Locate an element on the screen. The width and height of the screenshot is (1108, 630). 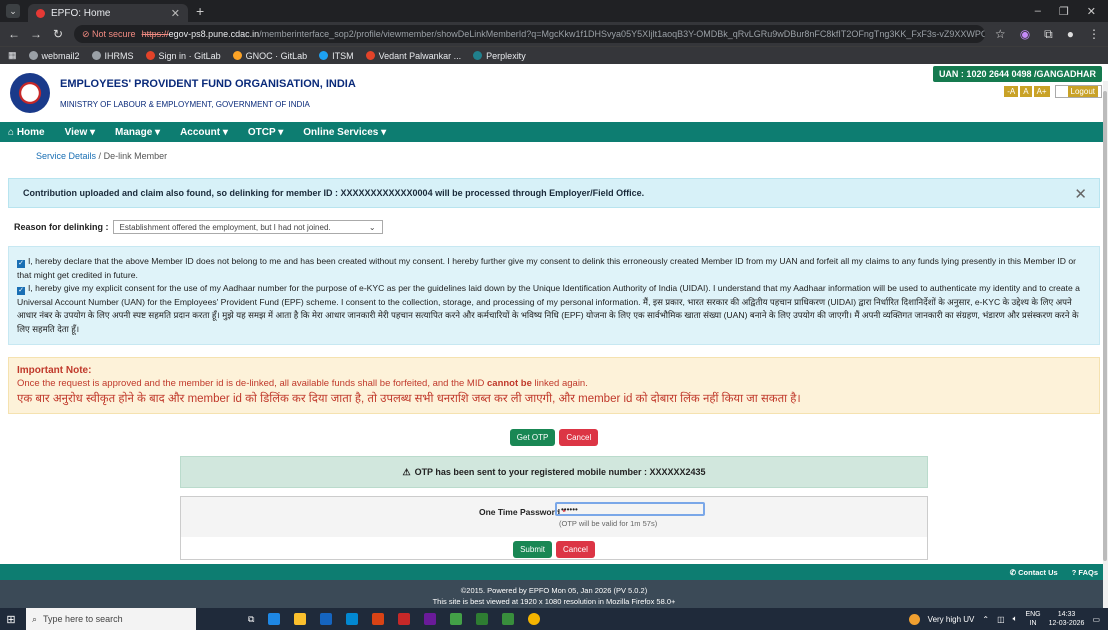
region-text: IN is located at coordinates (1033, 623).